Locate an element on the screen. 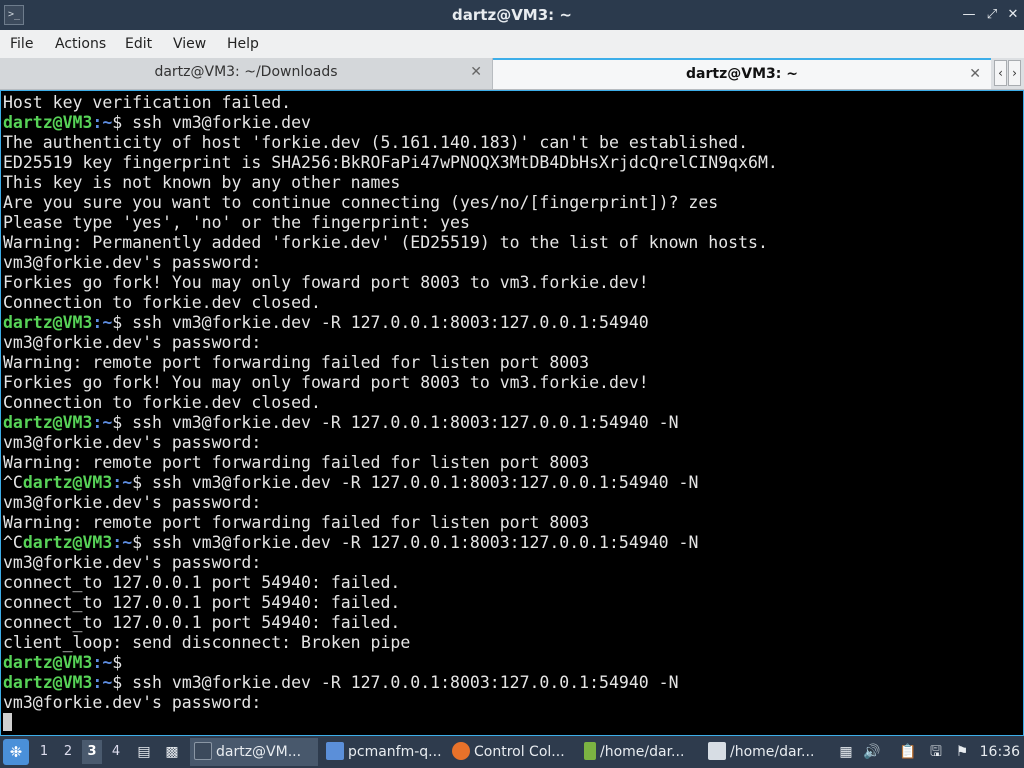 The width and height of the screenshot is (1024, 768). keyboard-layout-icon: ▦ is located at coordinates (846, 752).